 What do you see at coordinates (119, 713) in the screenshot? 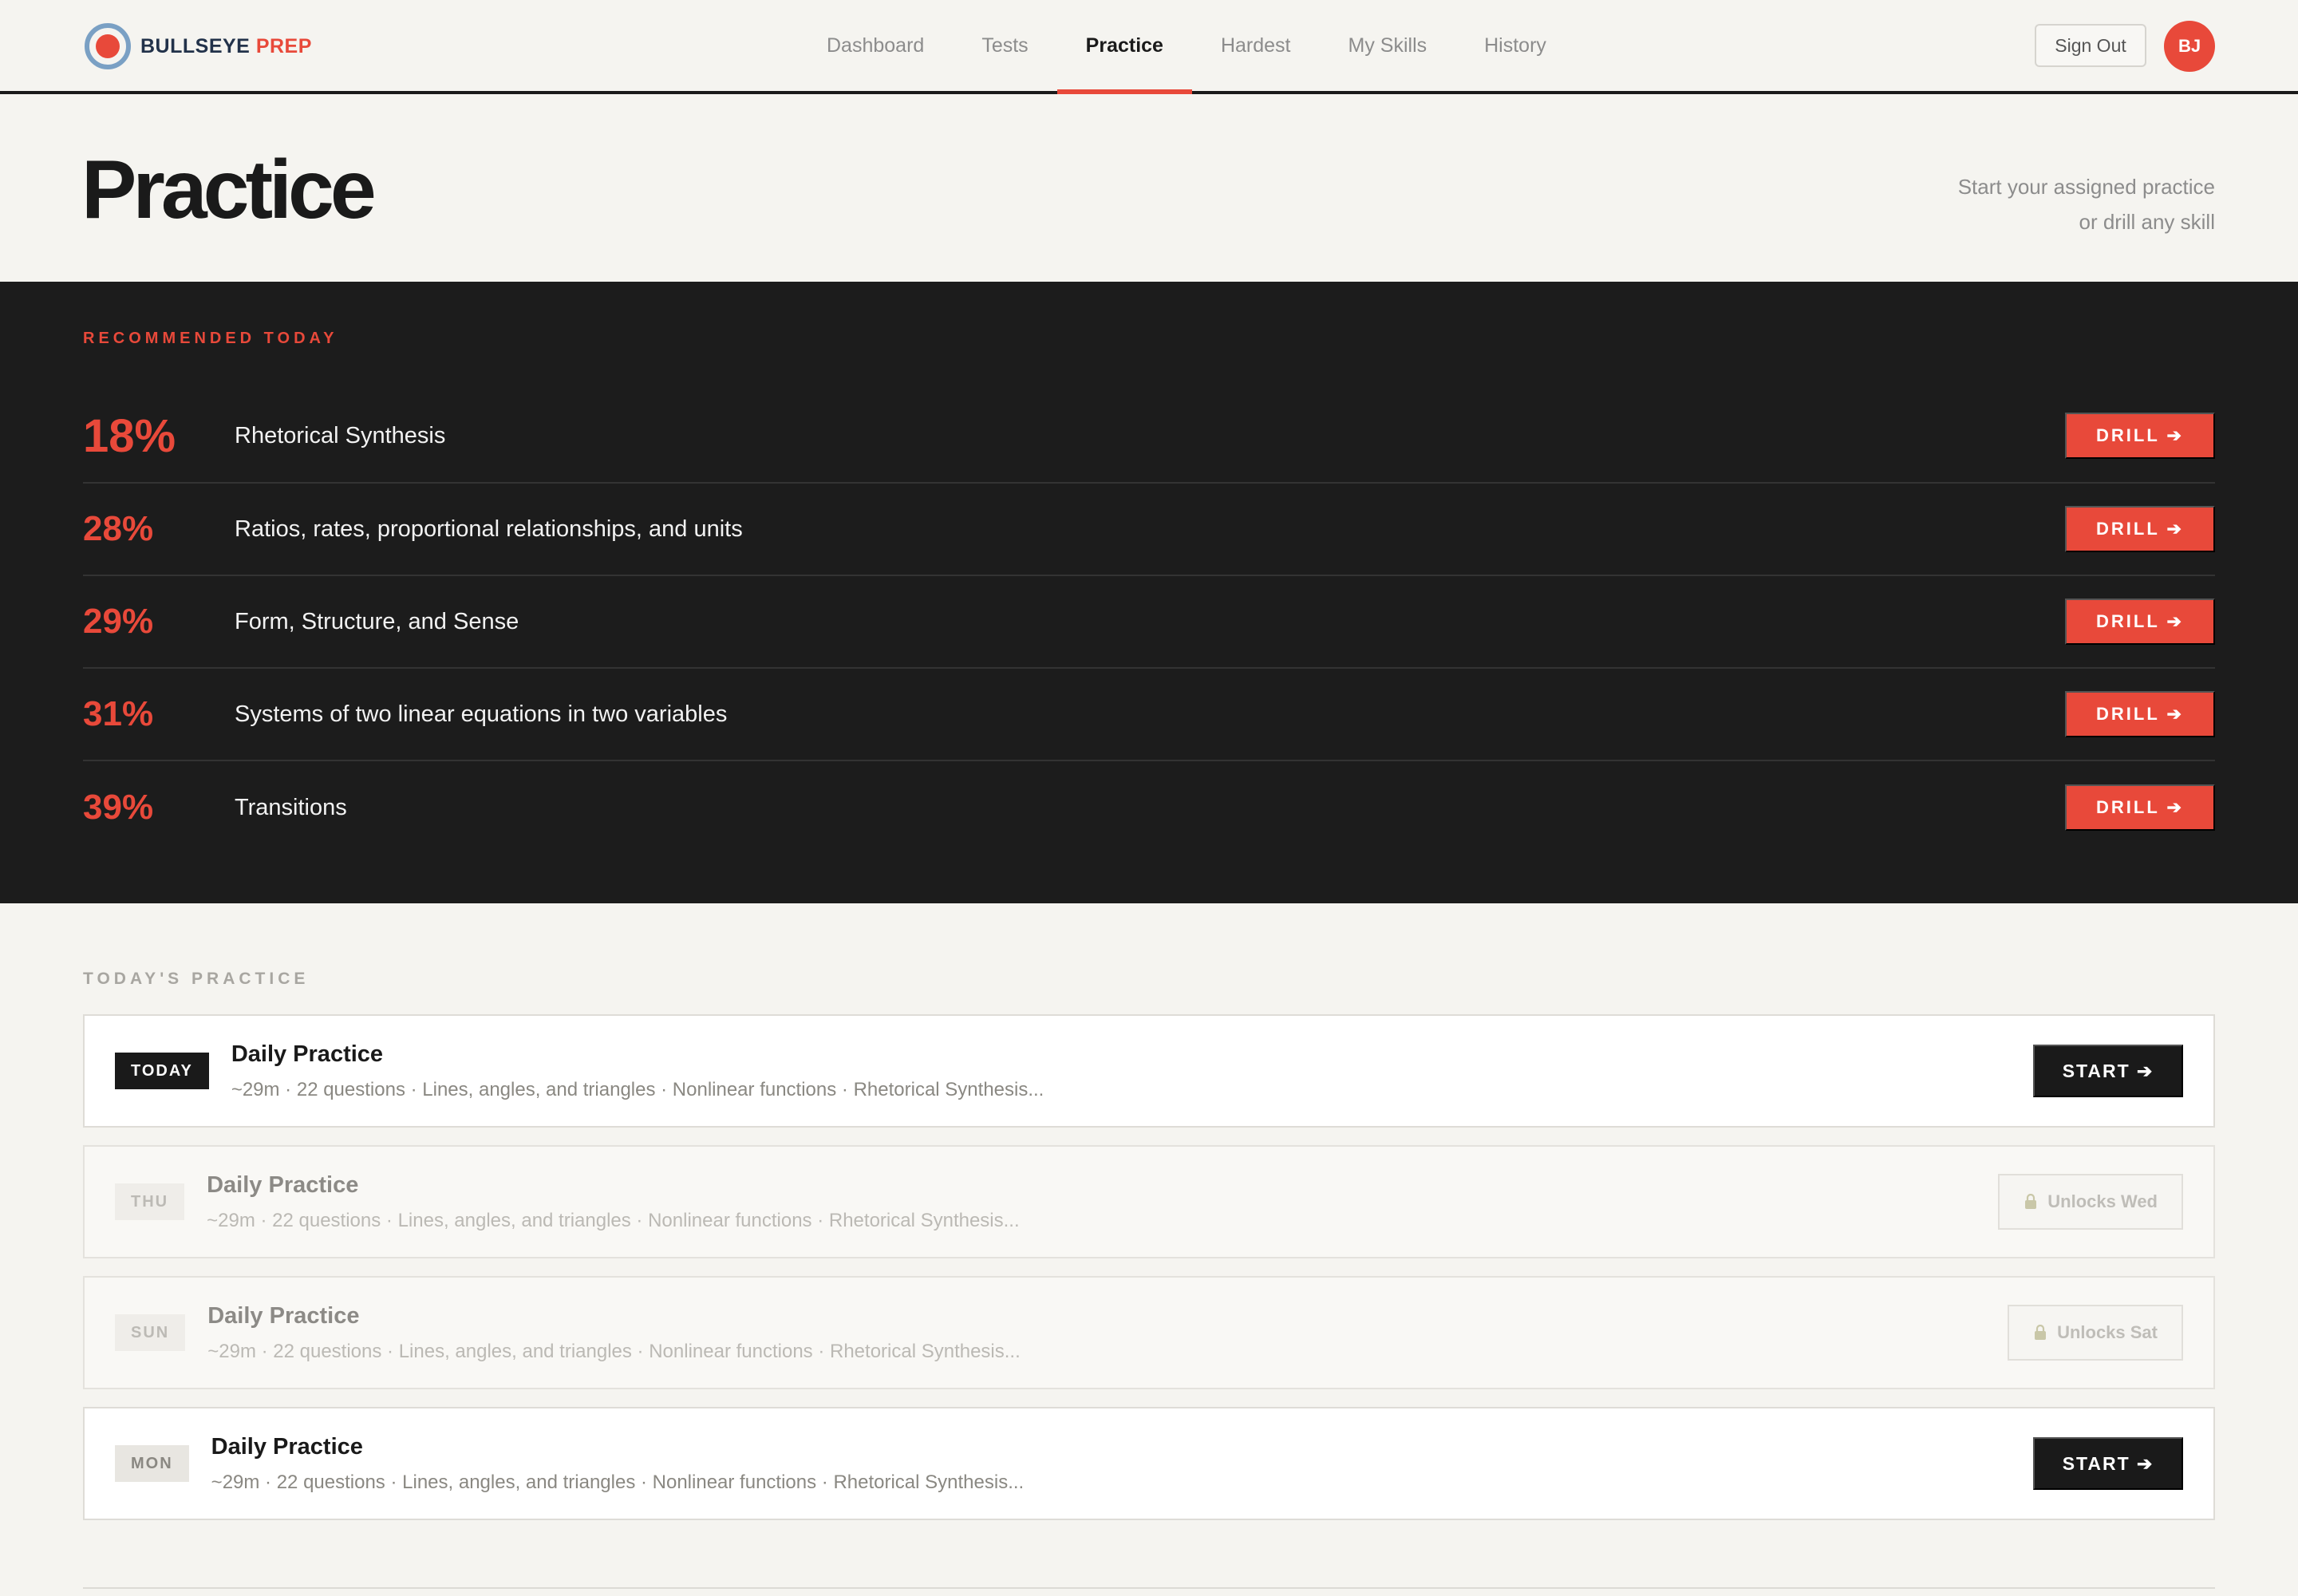
I see `skill-percent: 31%` at bounding box center [119, 713].